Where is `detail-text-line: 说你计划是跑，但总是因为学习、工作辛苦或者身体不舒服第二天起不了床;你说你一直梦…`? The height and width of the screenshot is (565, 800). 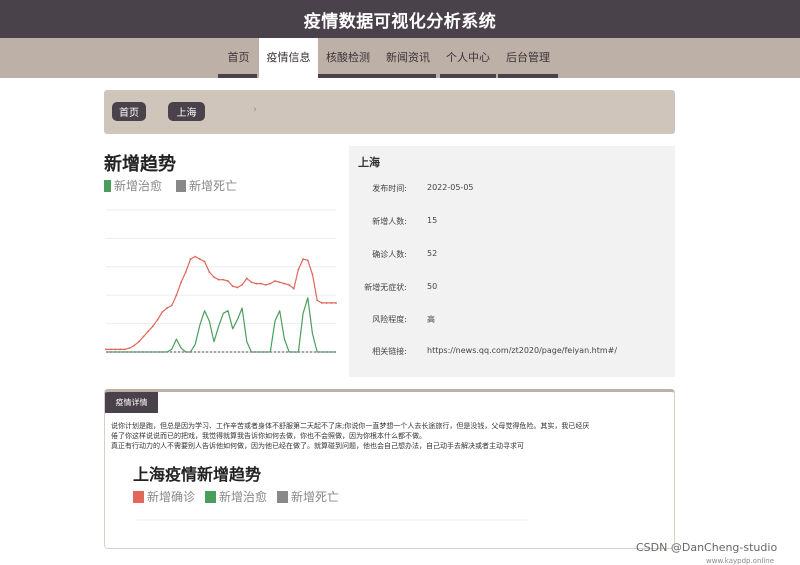 detail-text-line: 说你计划是跑，但总是因为学习、工作辛苦或者身体不舒服第二天起不了床;你说你一直梦… is located at coordinates (350, 426).